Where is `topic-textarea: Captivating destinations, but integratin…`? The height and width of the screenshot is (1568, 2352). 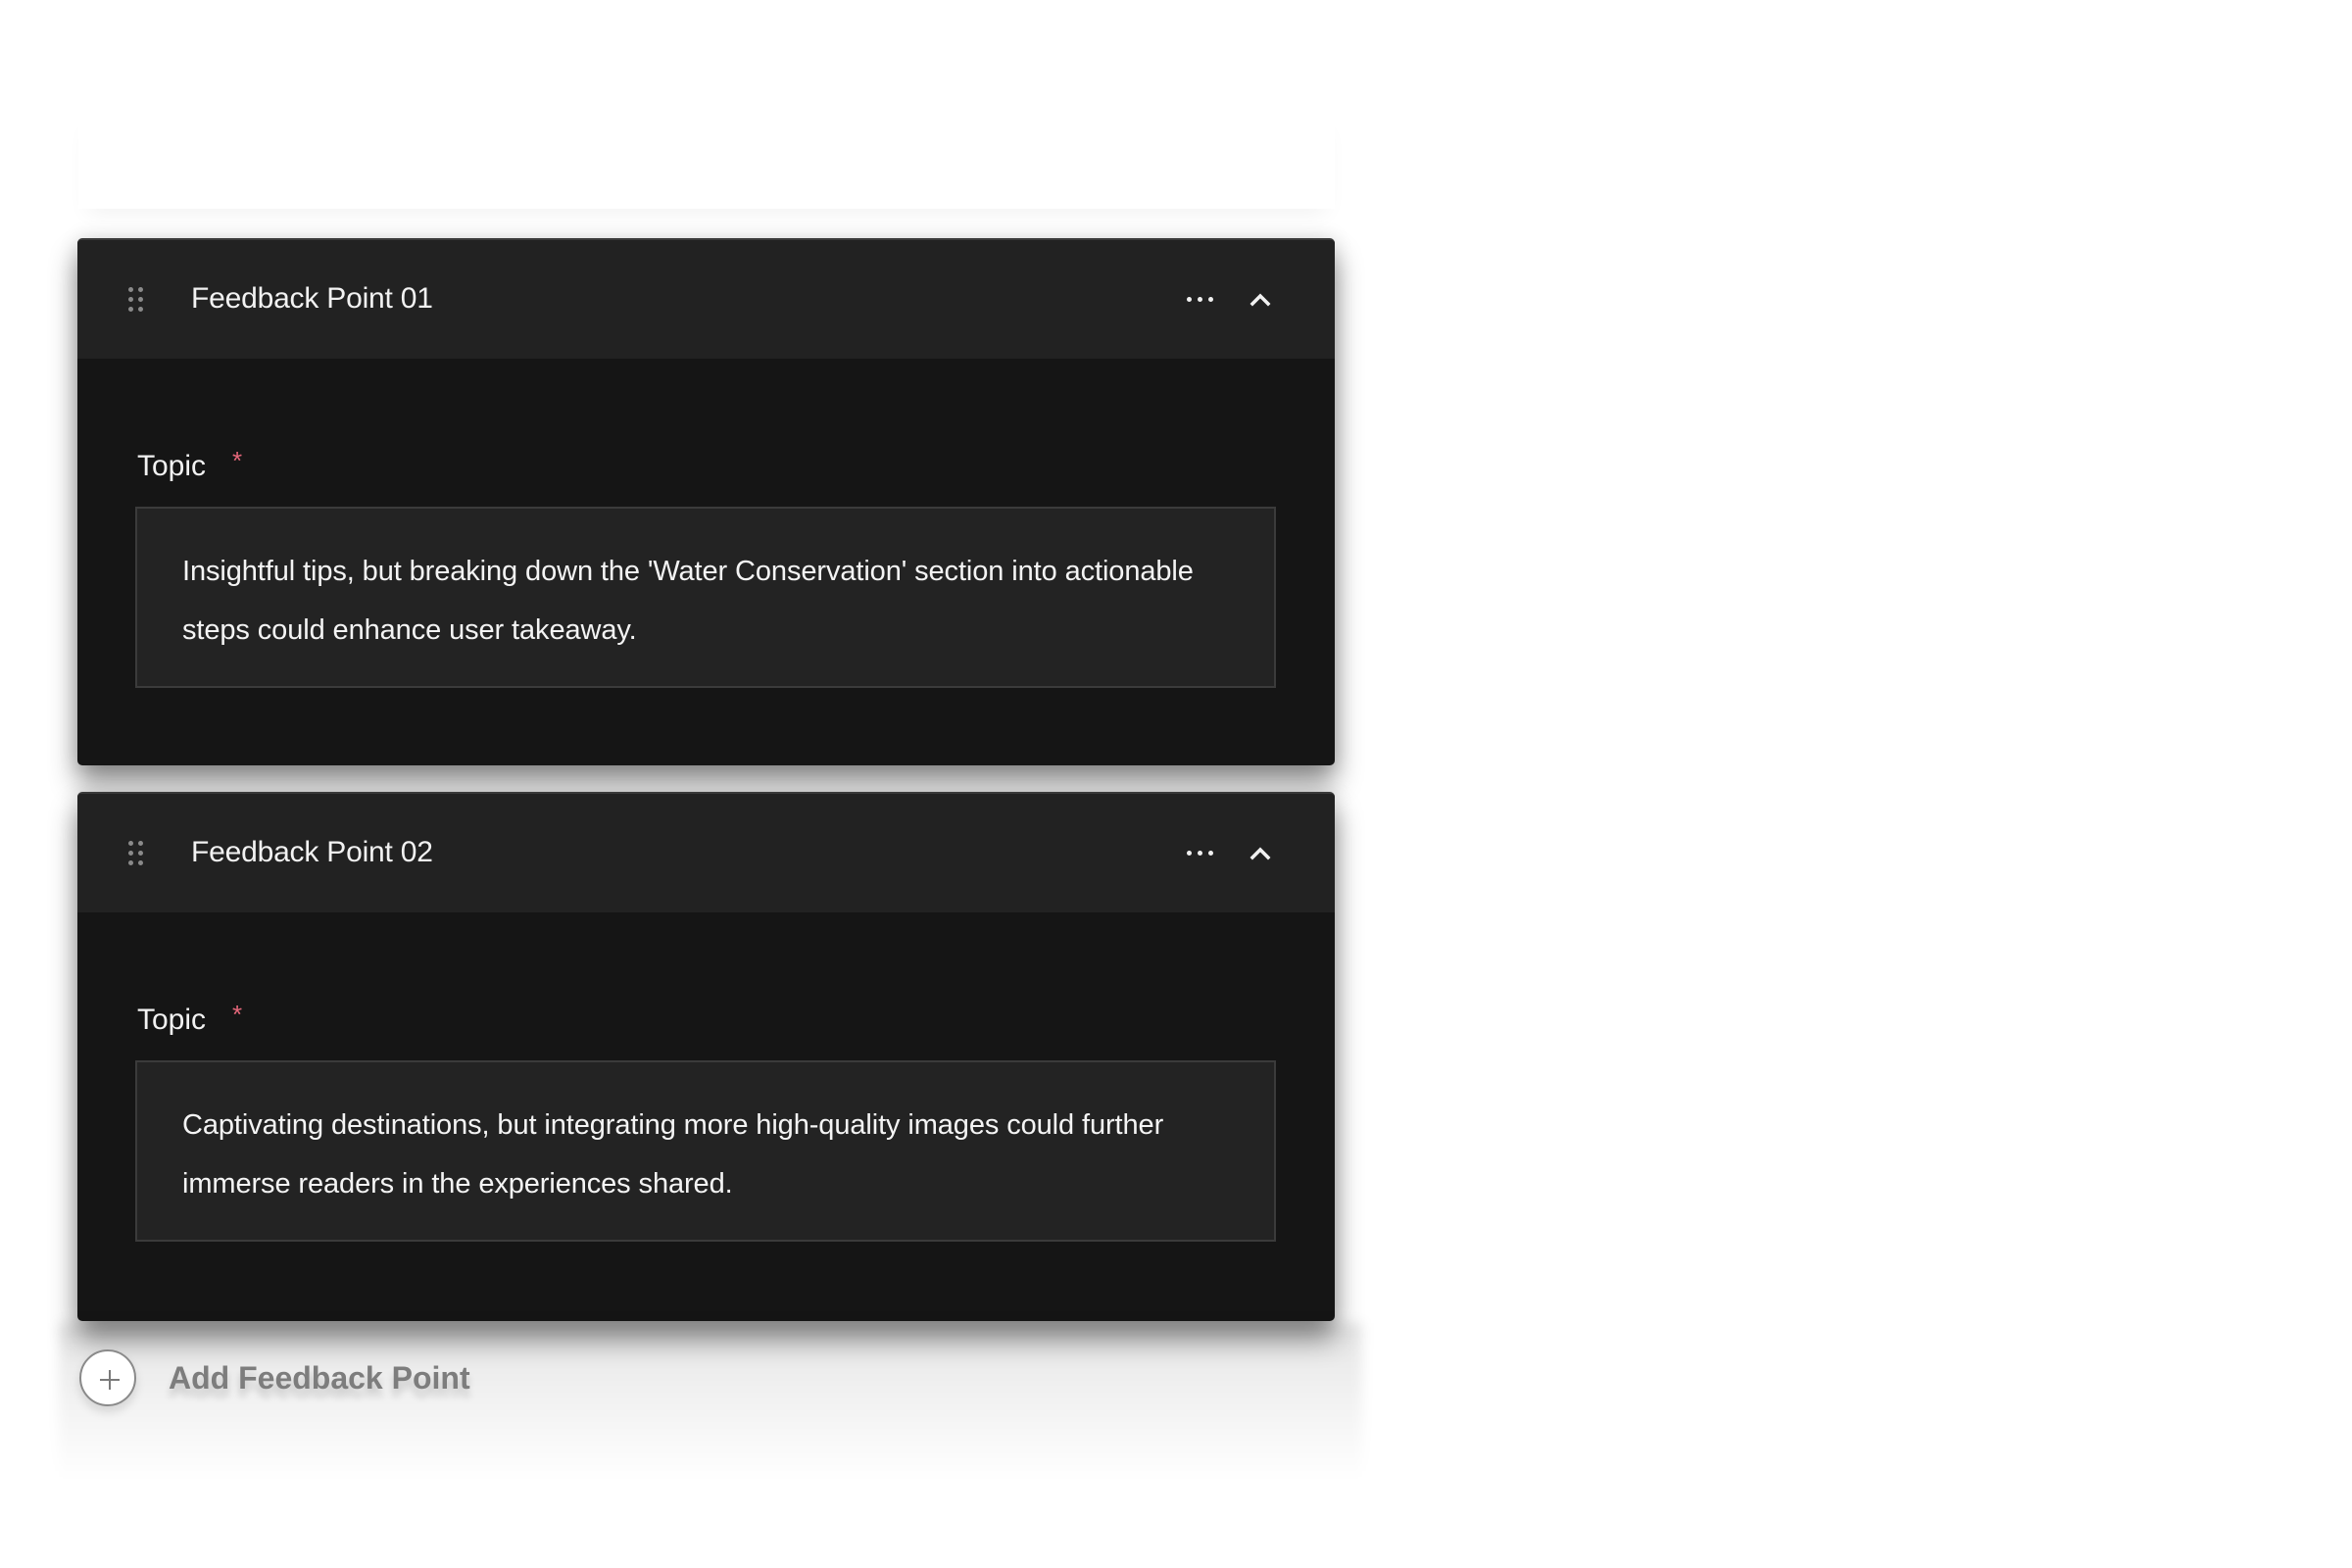
topic-textarea: Captivating destinations, but integratin… is located at coordinates (705, 1151).